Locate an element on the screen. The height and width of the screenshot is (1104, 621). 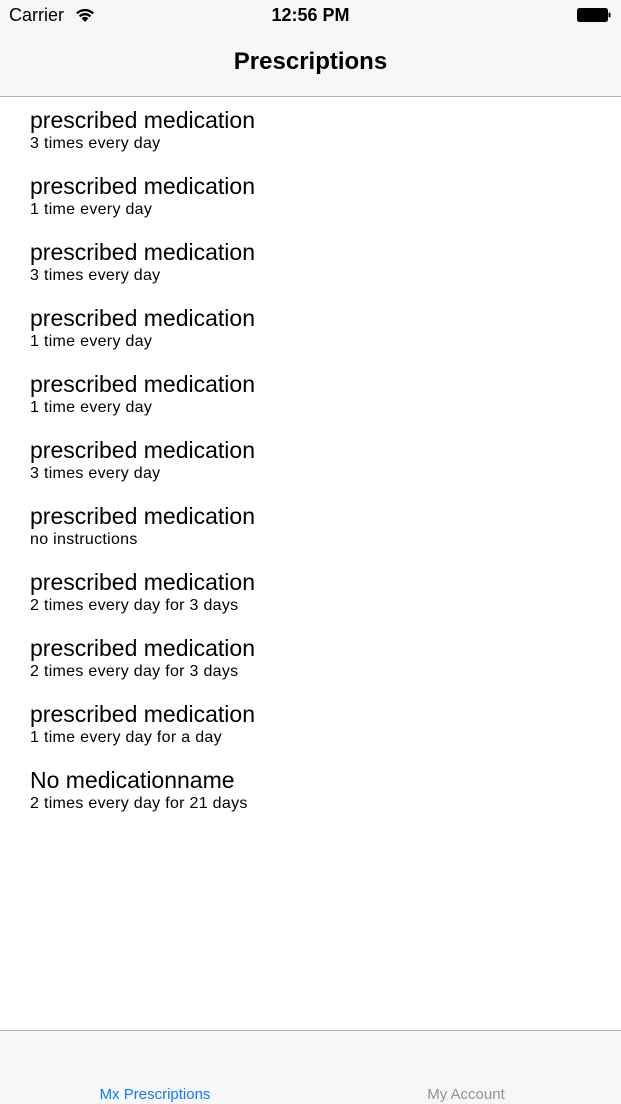
medication-instructions: 1 time every day for a day is located at coordinates (126, 737).